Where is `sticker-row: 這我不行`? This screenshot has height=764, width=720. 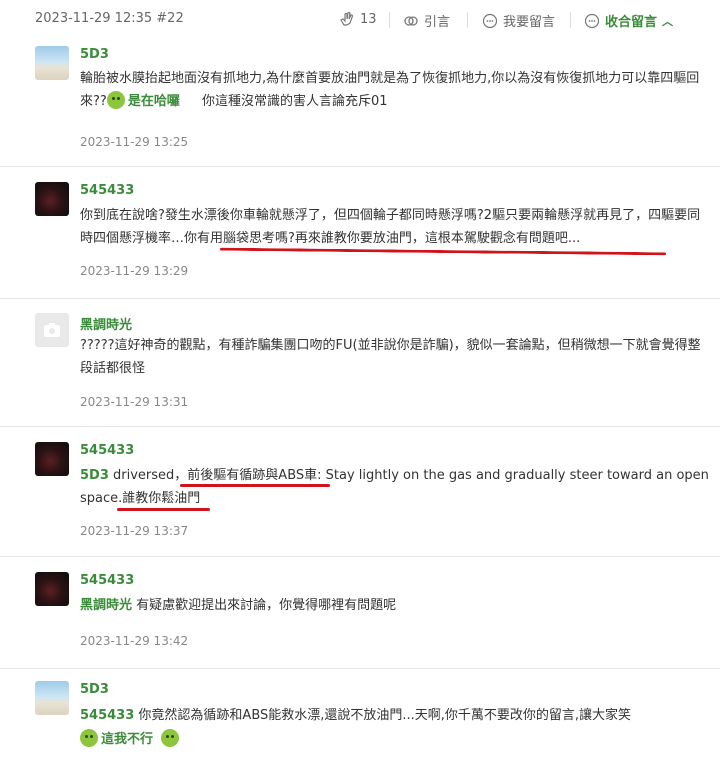 sticker-row: 這我不行 is located at coordinates (131, 737).